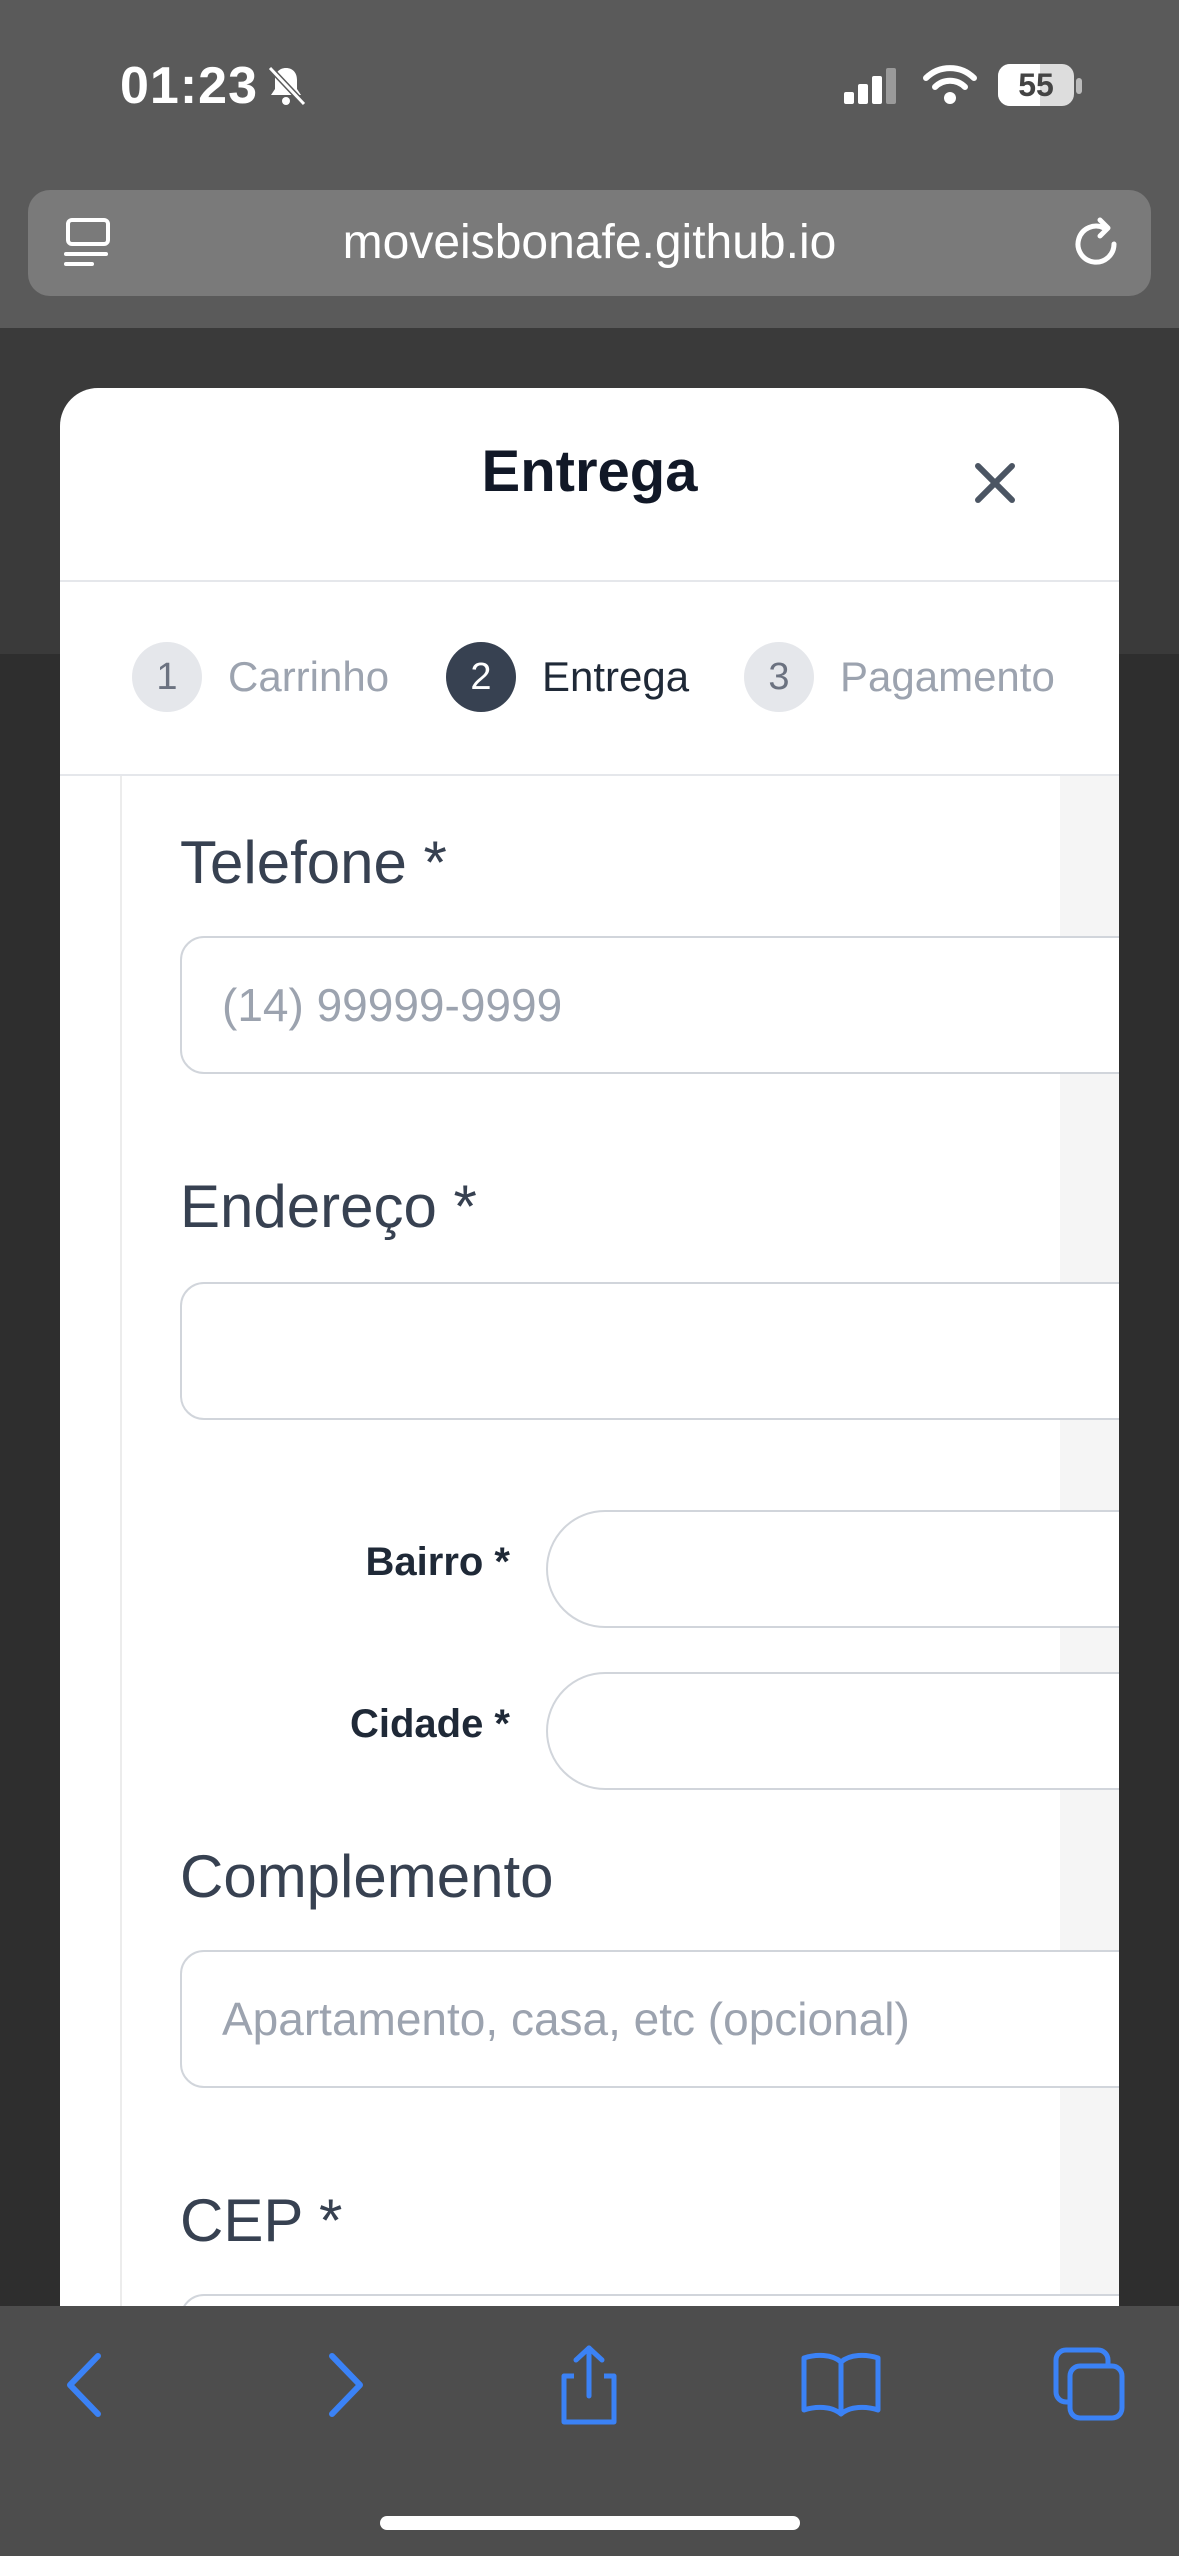  What do you see at coordinates (649, 2300) in the screenshot?
I see `cep-input` at bounding box center [649, 2300].